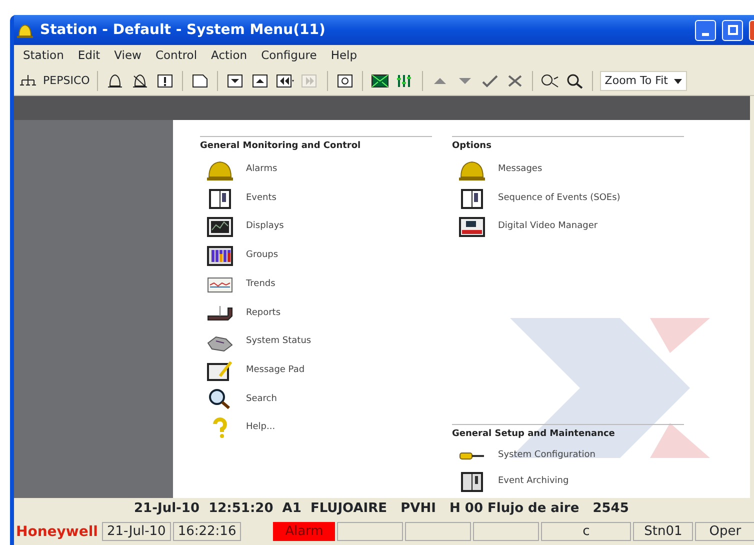 The height and width of the screenshot is (545, 754). I want to click on archive-icon, so click(472, 482).